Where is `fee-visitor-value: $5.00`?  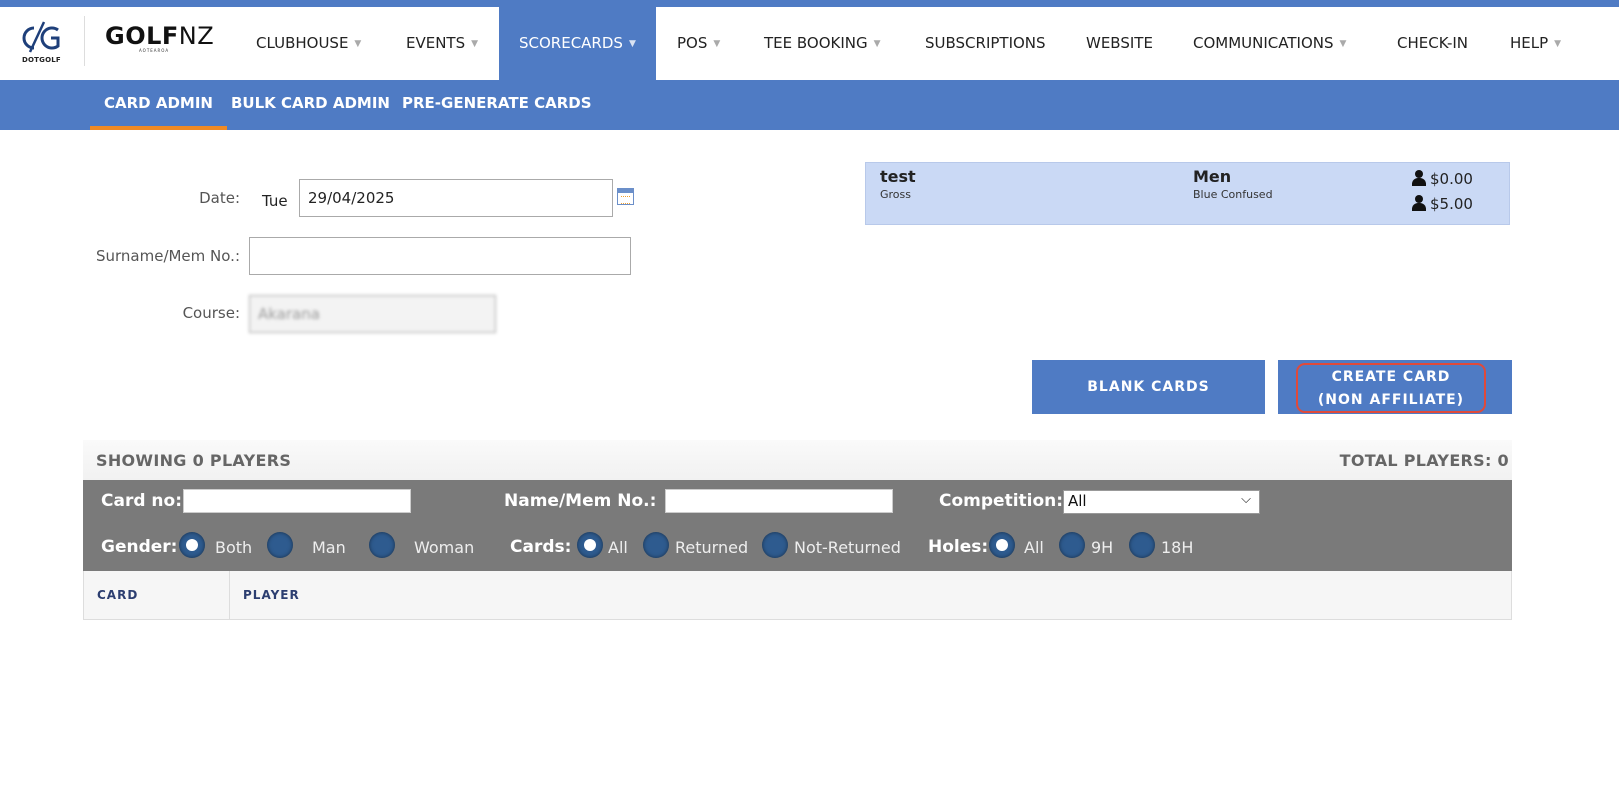
fee-visitor-value: $5.00 is located at coordinates (1451, 204).